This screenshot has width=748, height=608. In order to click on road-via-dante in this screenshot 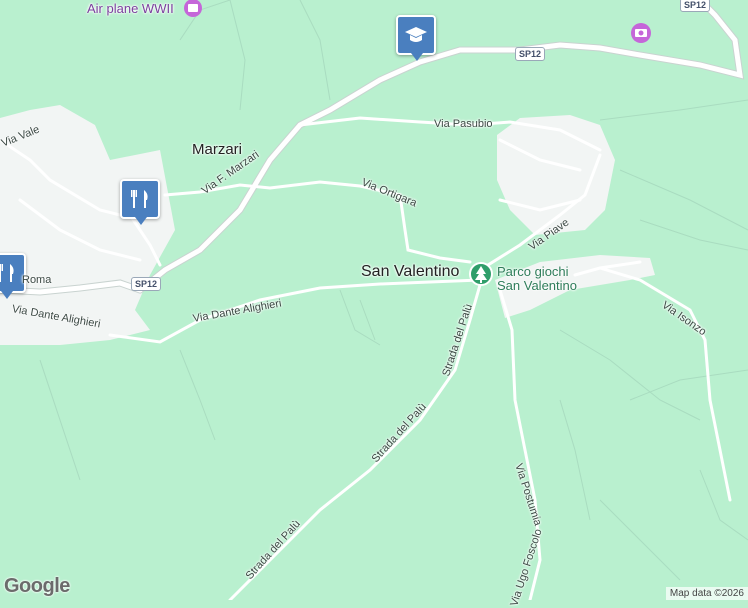, I will do `click(295, 311)`.